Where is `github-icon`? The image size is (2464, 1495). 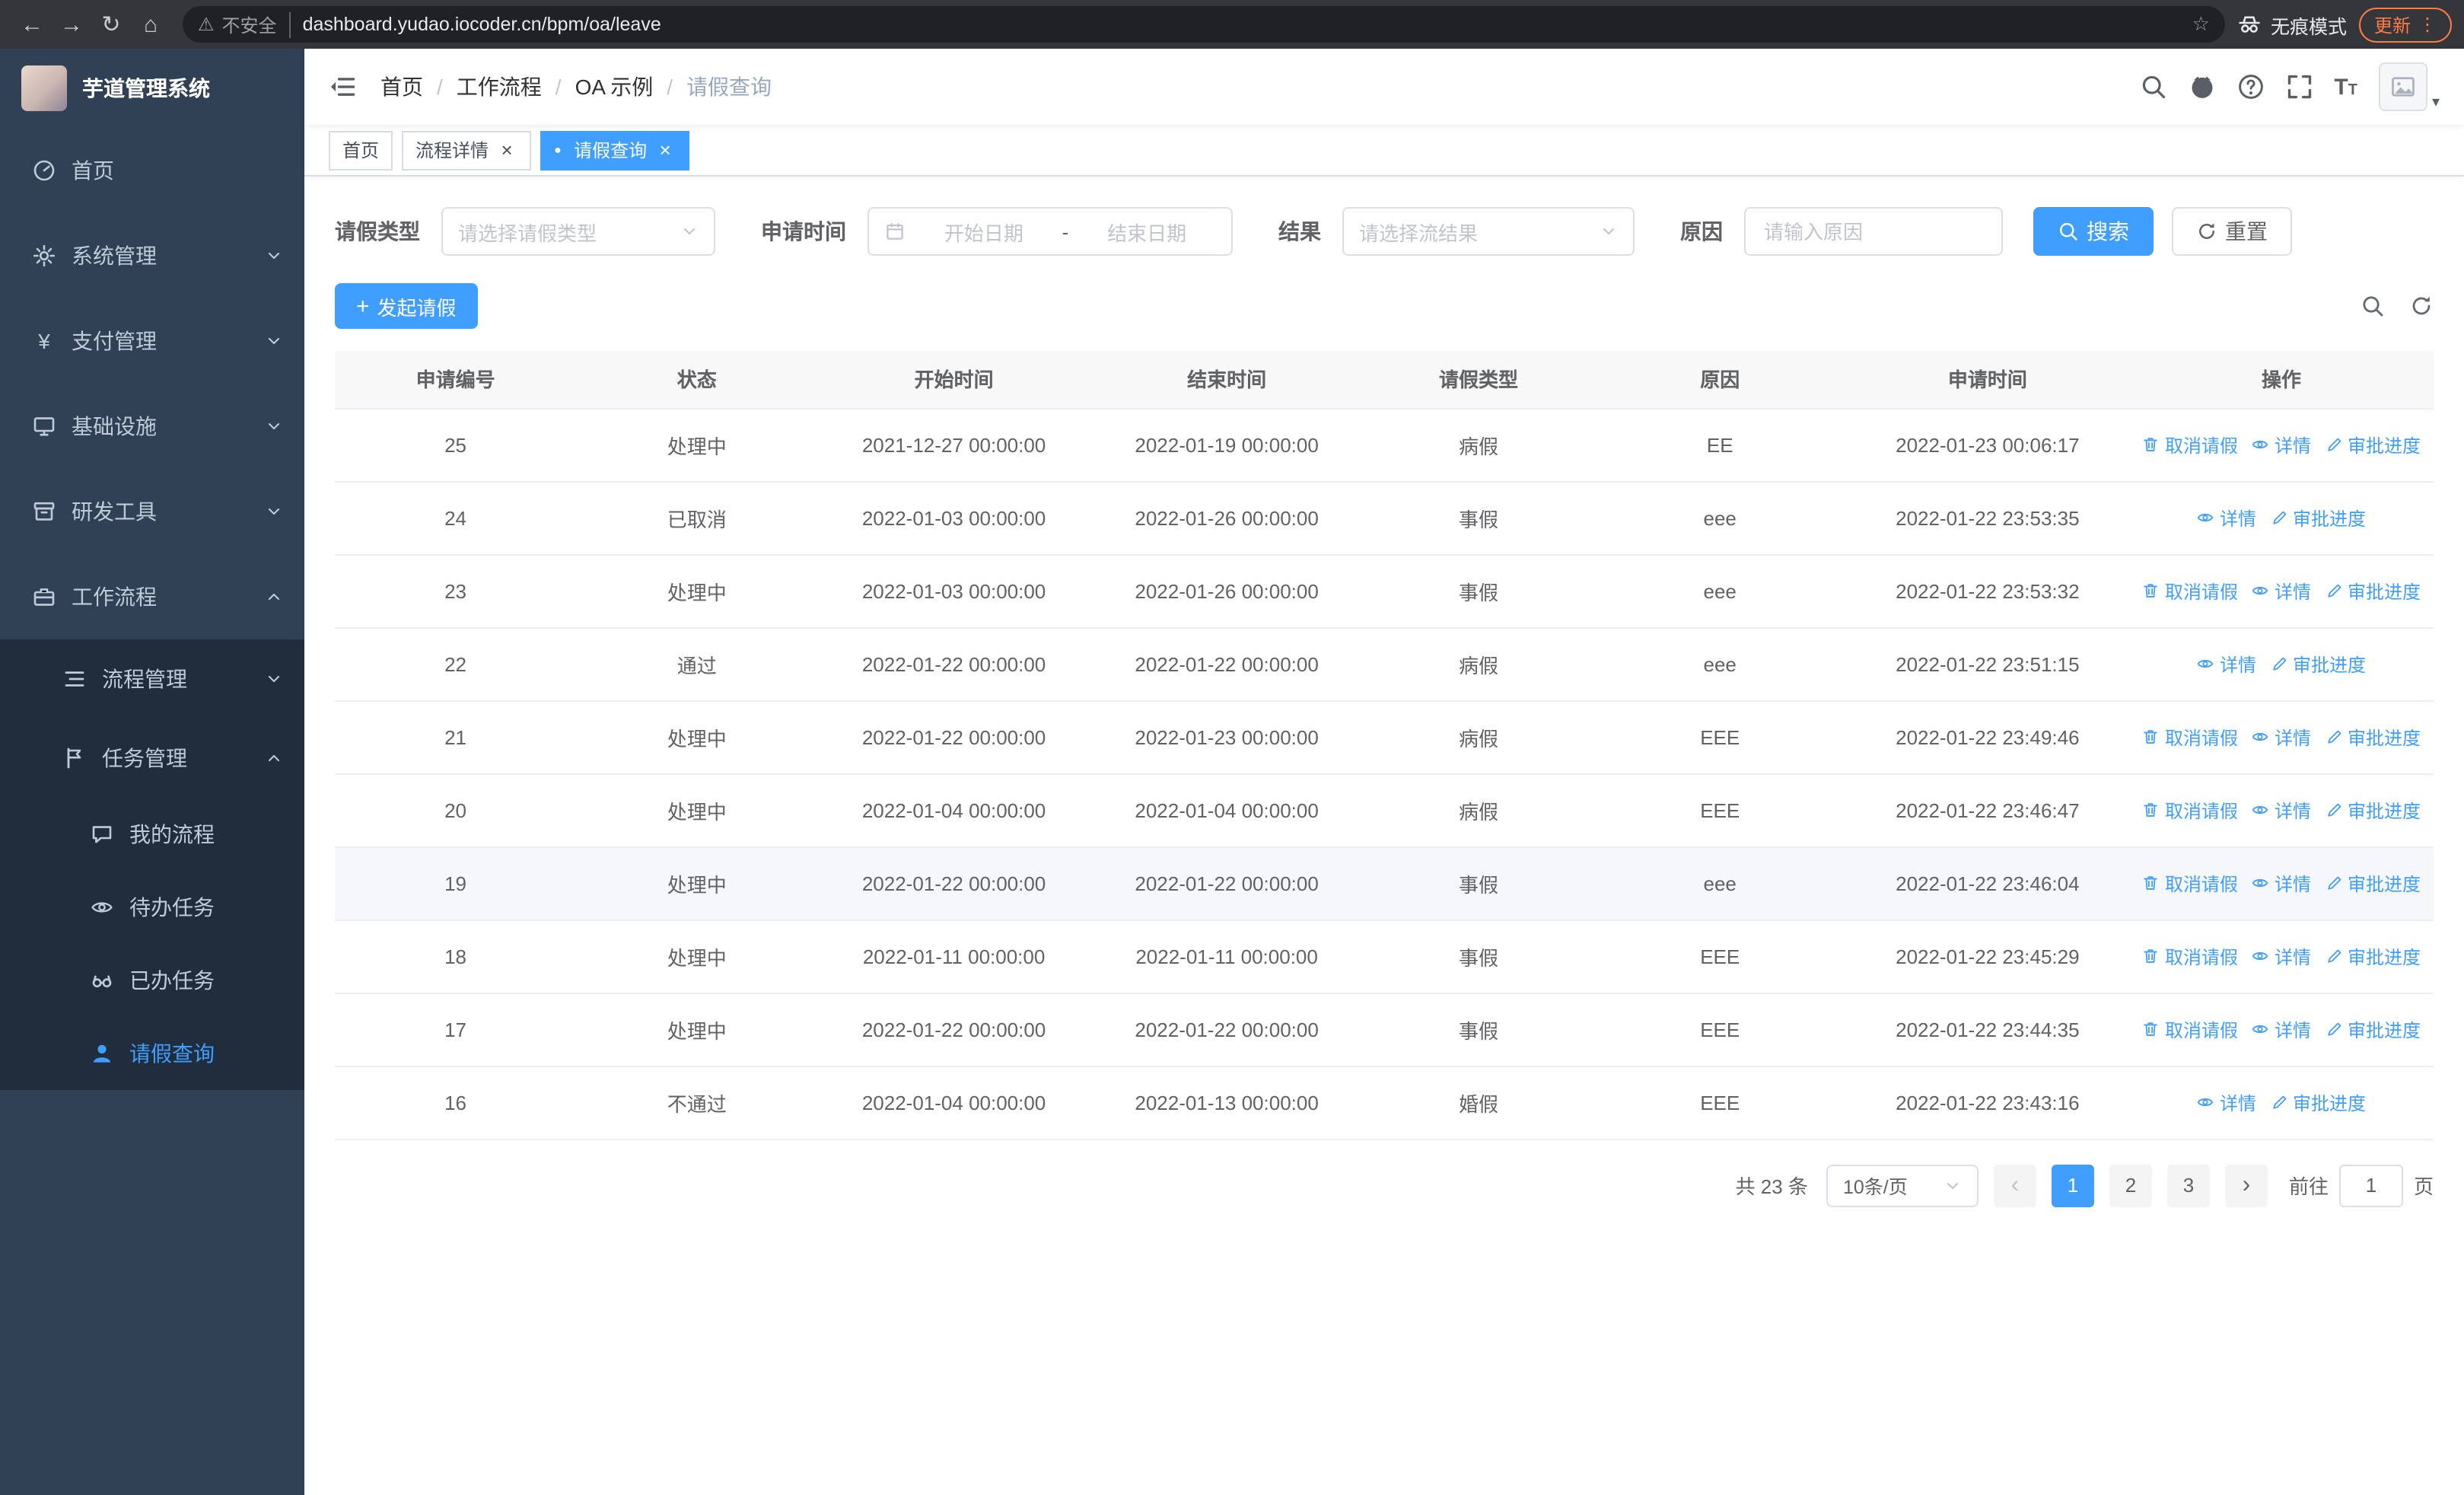
github-icon is located at coordinates (2201, 87).